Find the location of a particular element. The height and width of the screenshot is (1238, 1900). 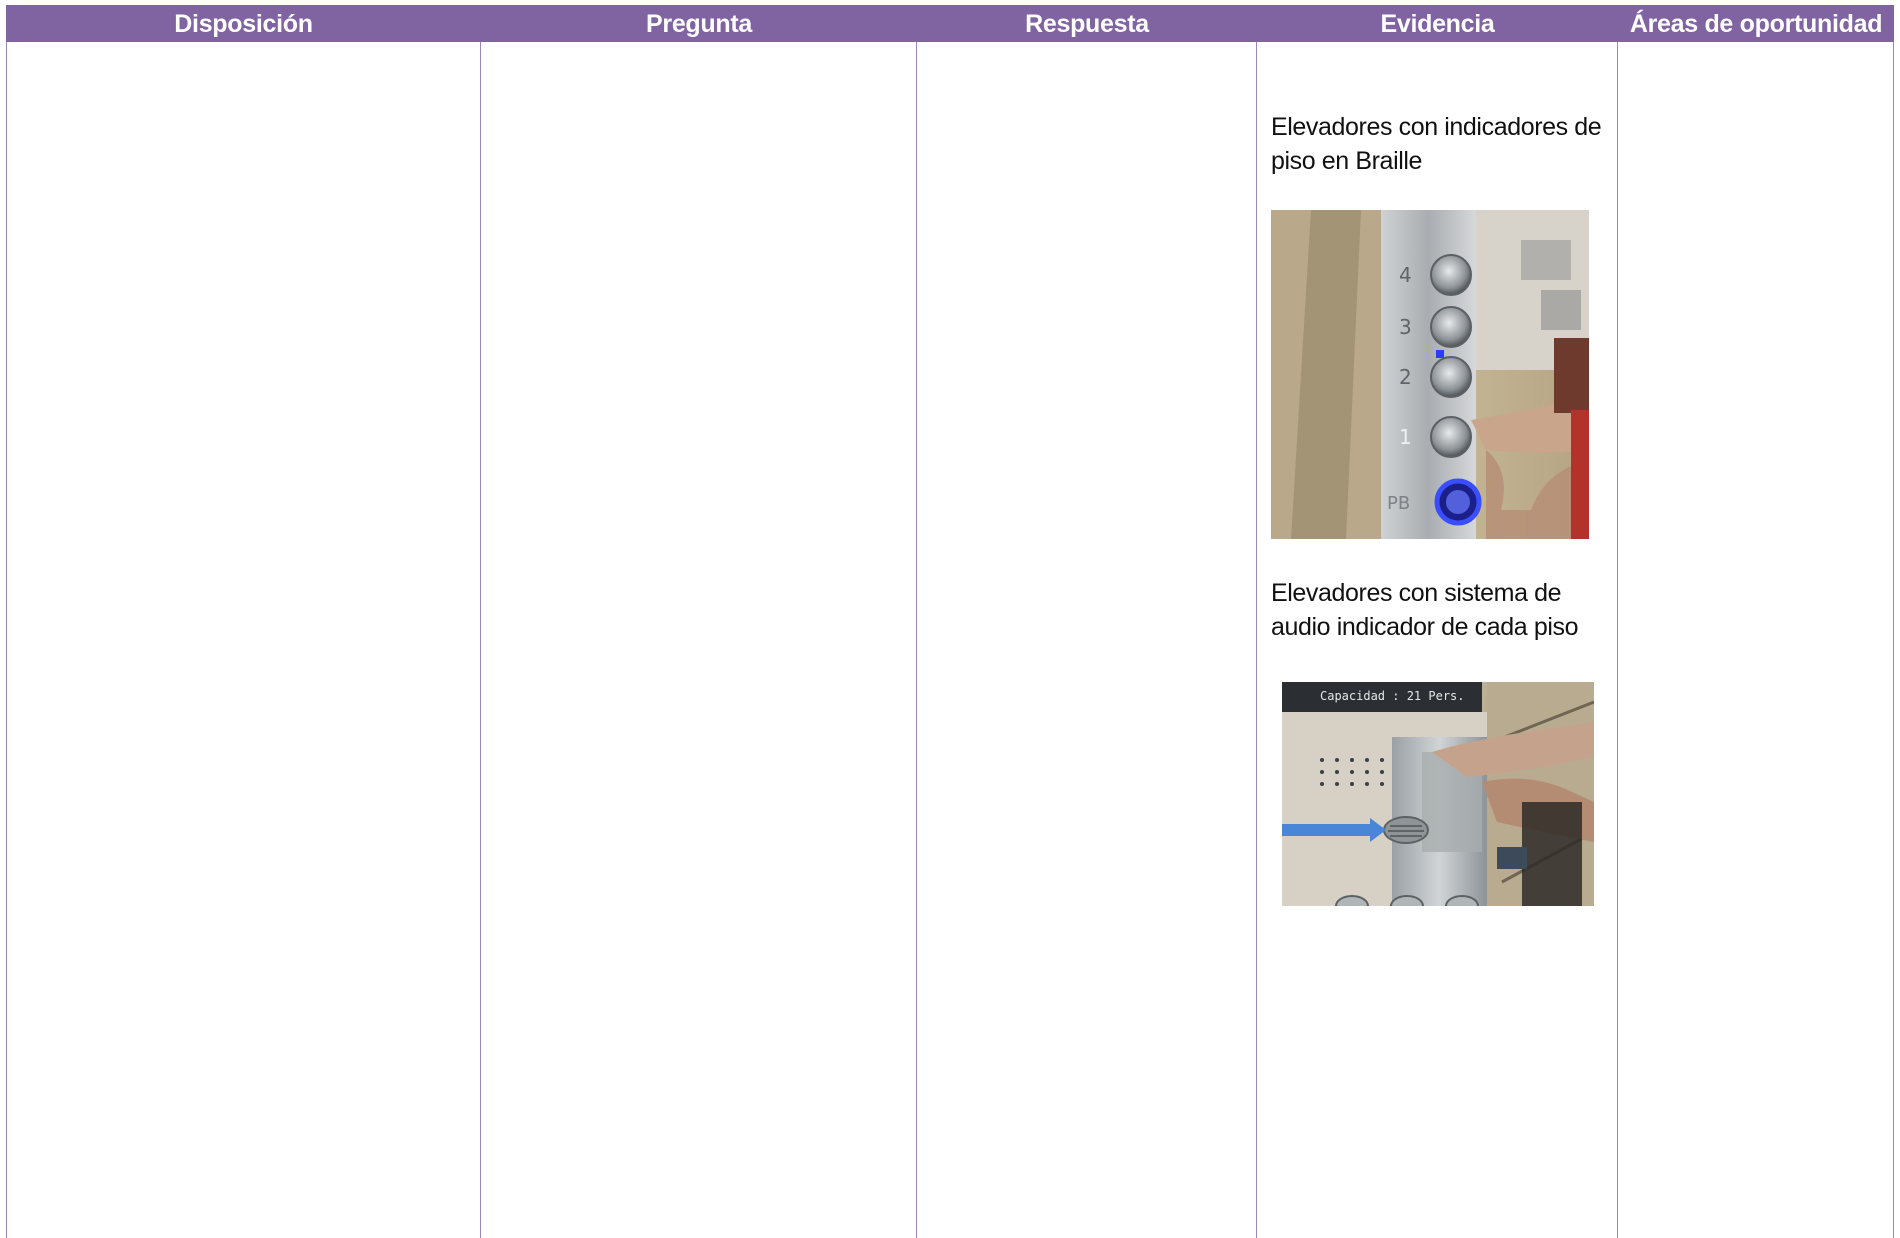

floor-label-2: 2 is located at coordinates (1405, 377).